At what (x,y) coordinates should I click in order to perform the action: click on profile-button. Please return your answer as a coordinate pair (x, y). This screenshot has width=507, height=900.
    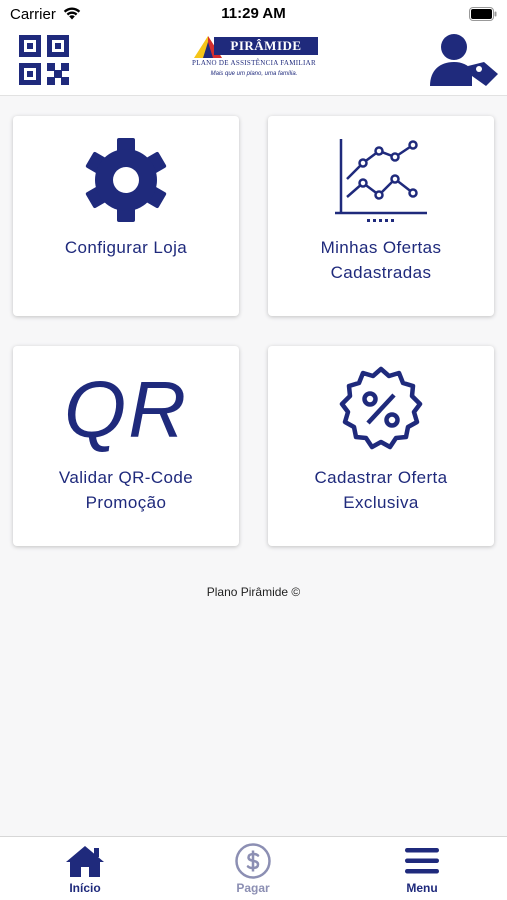
    Looking at the image, I should click on (464, 60).